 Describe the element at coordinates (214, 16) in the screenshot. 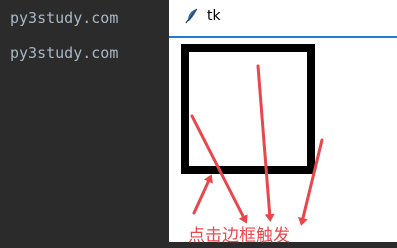

I see `window-title: tk` at that location.